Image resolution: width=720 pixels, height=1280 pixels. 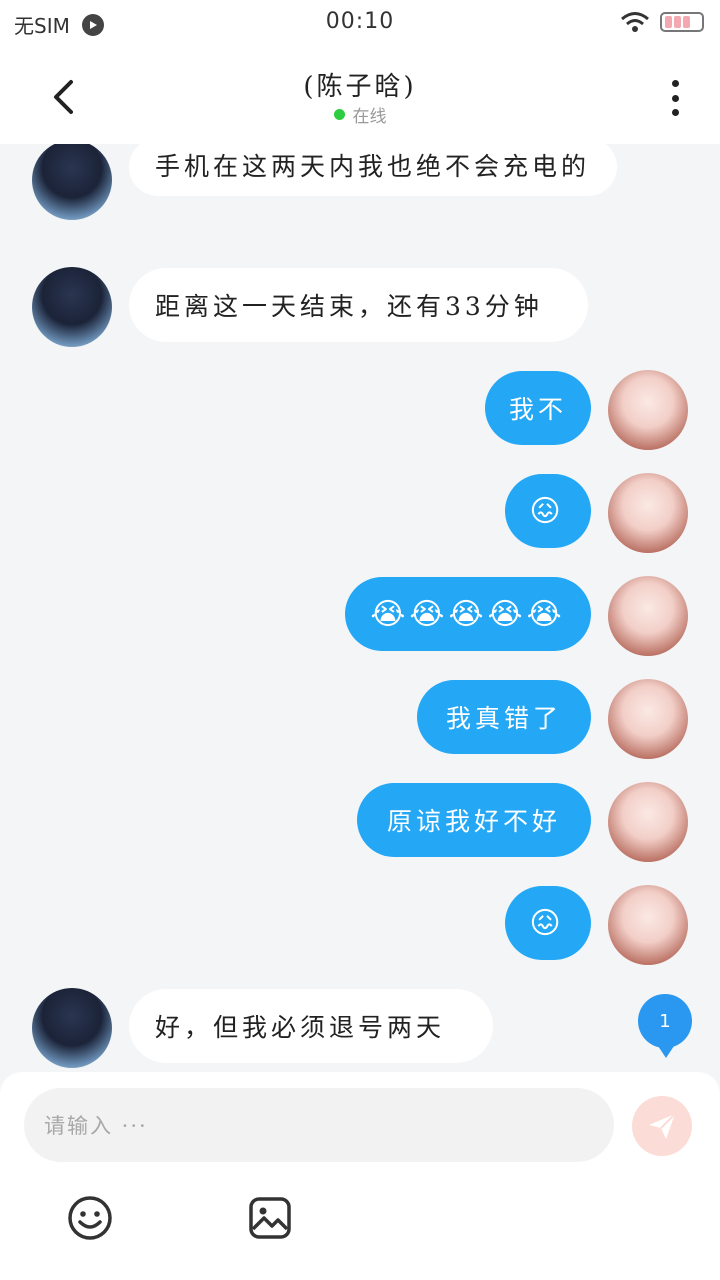 What do you see at coordinates (675, 98) in the screenshot?
I see `more-options-button` at bounding box center [675, 98].